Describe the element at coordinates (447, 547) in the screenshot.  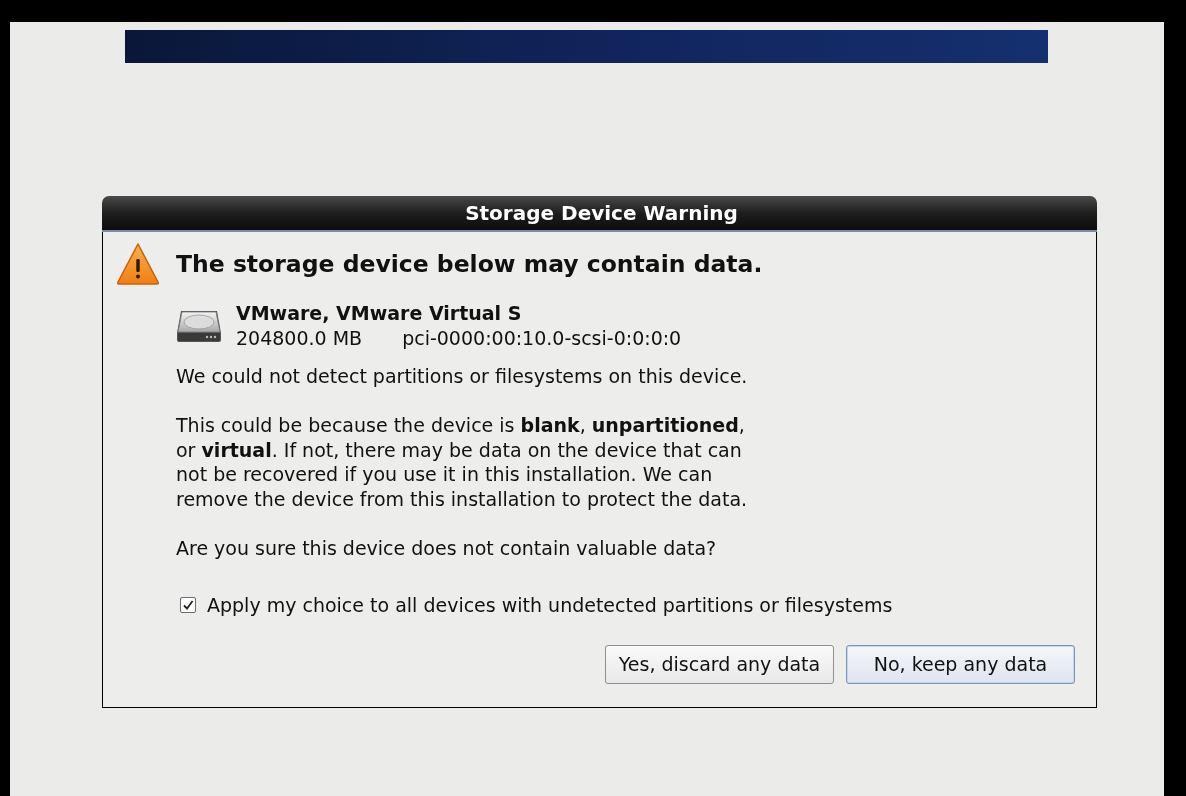
I see `message-paragraph: Are you sure this device does not contain valuable data?` at that location.